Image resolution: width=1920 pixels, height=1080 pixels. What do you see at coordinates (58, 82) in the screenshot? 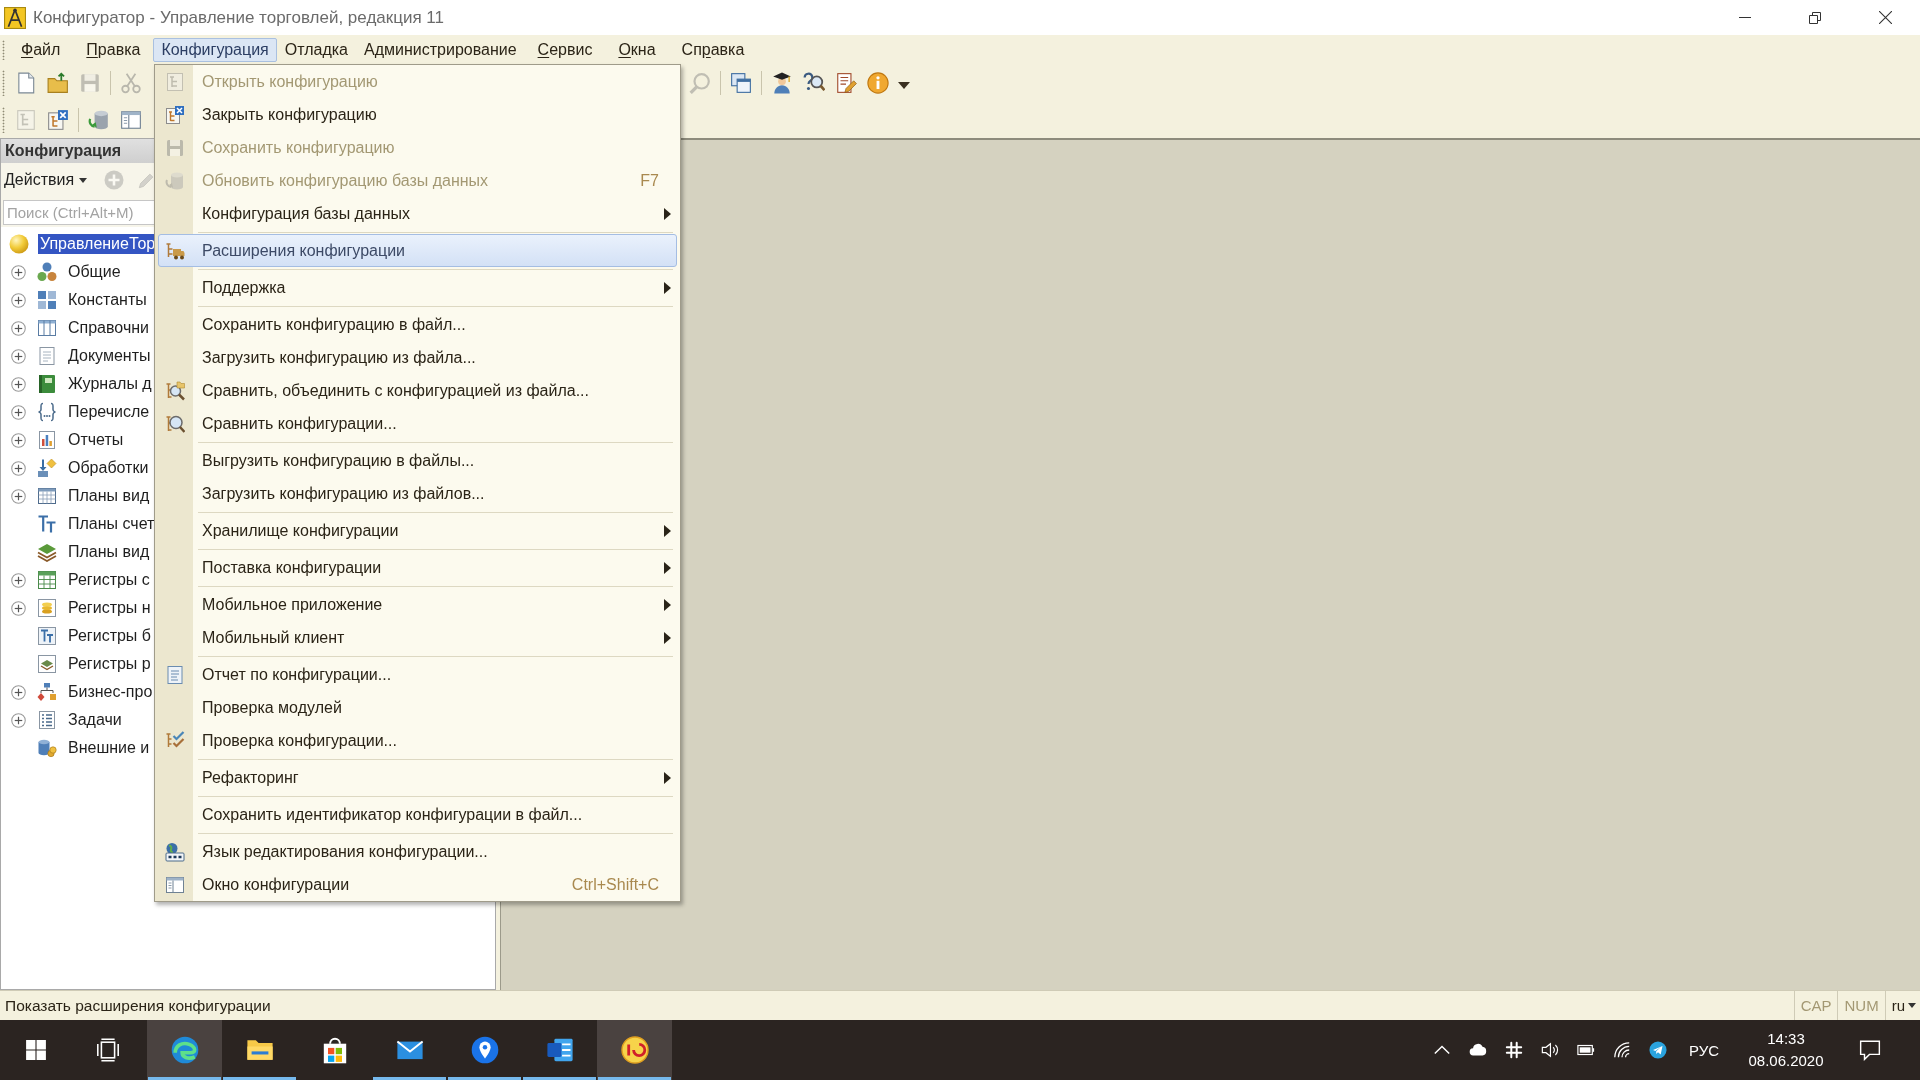
I see `folder-icon` at bounding box center [58, 82].